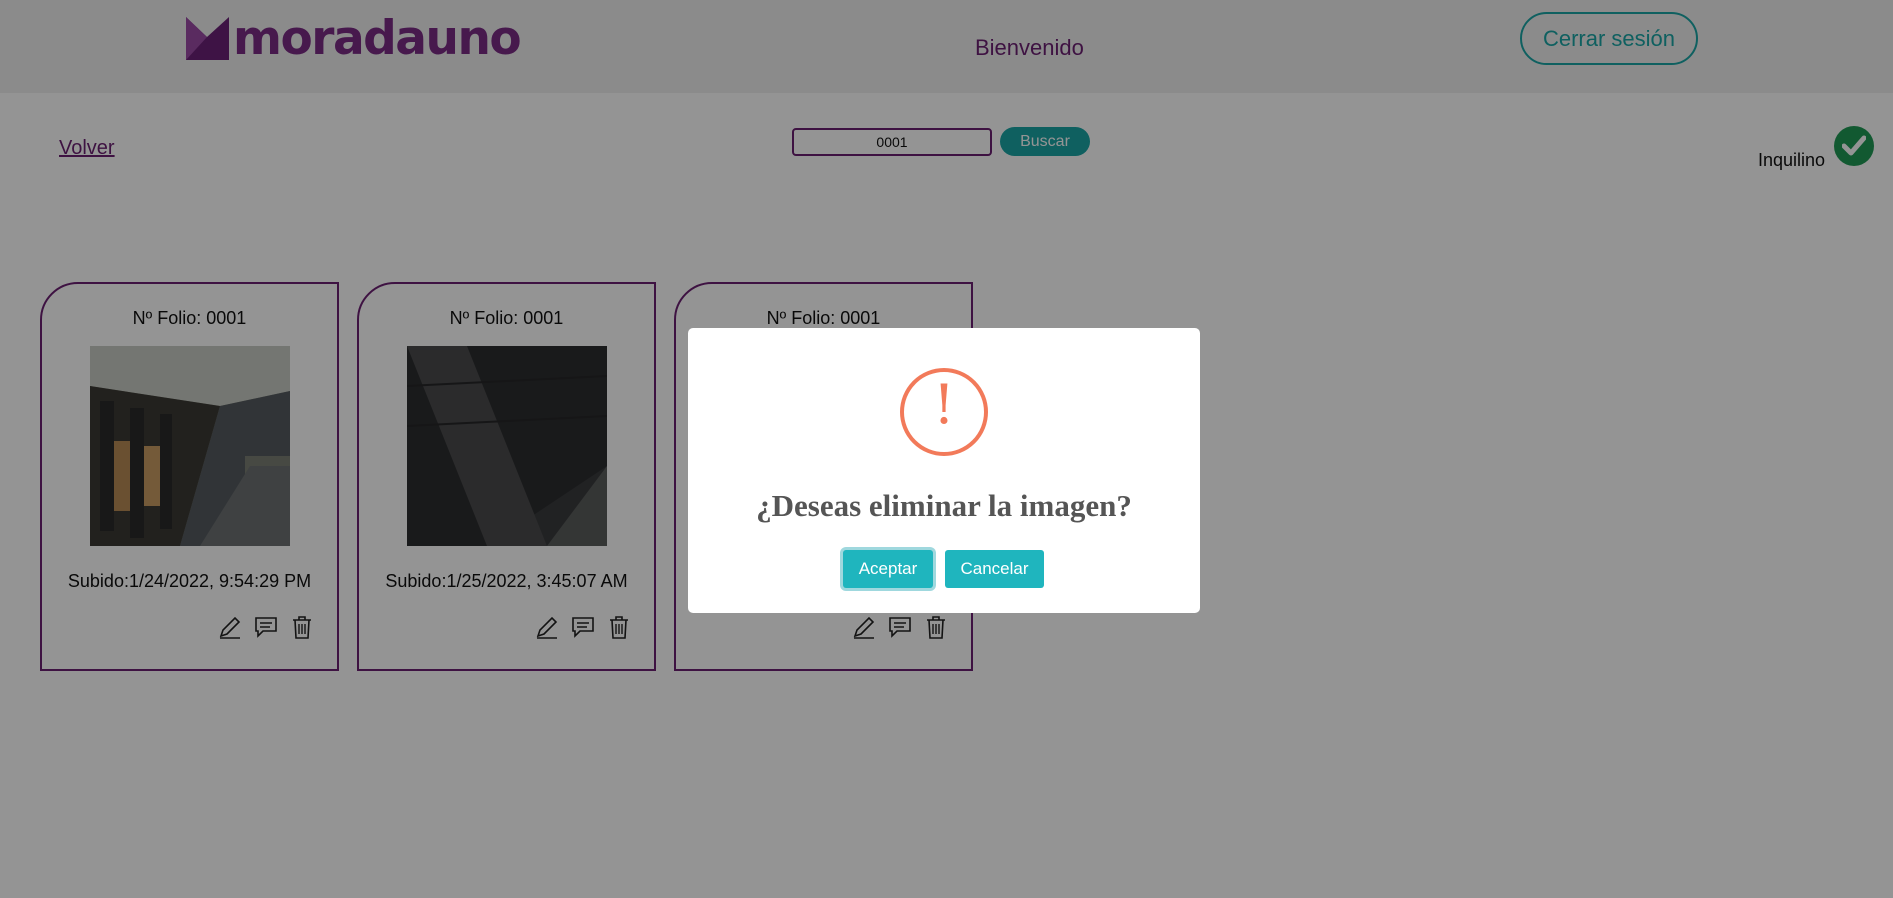 This screenshot has width=1893, height=898. Describe the element at coordinates (944, 404) in the screenshot. I see `warning-glyph: !` at that location.